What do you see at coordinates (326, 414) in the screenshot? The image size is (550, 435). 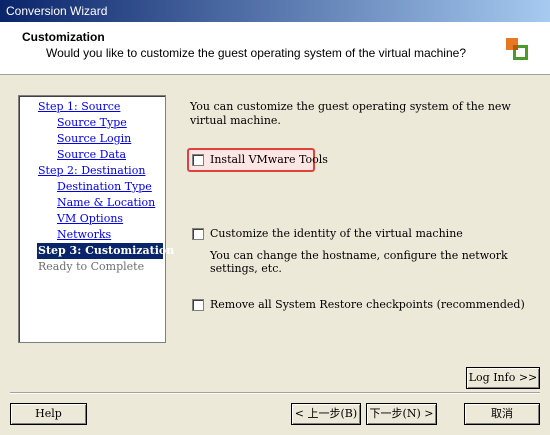 I see `back-button: < 上一步(B)` at bounding box center [326, 414].